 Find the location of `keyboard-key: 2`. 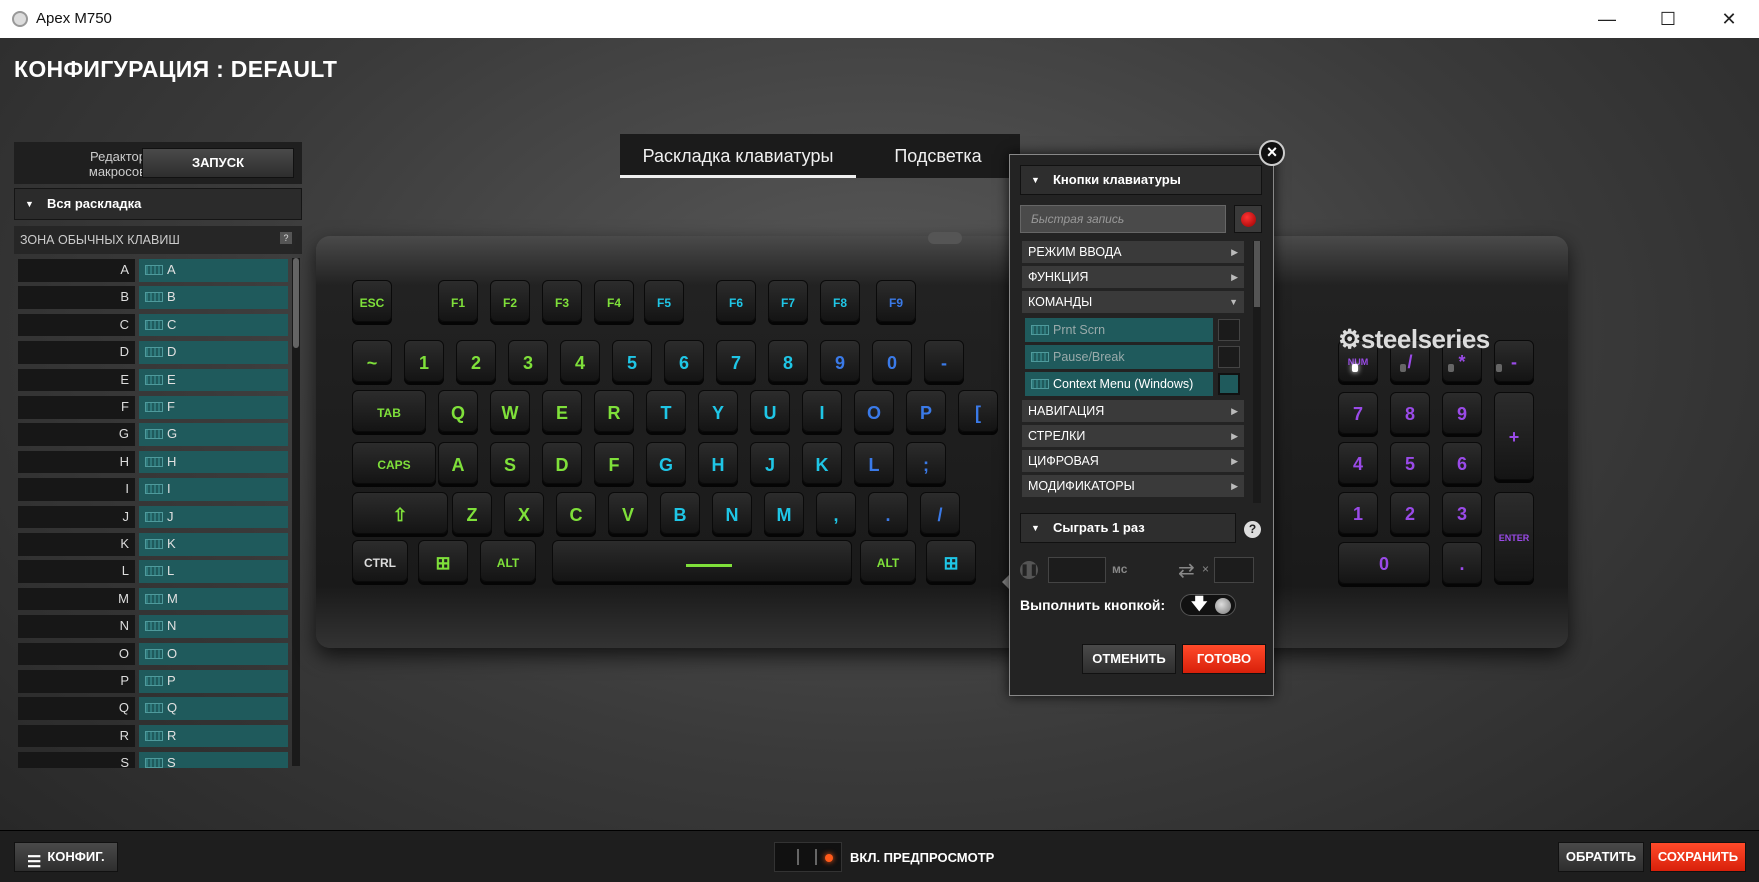

keyboard-key: 2 is located at coordinates (476, 361).